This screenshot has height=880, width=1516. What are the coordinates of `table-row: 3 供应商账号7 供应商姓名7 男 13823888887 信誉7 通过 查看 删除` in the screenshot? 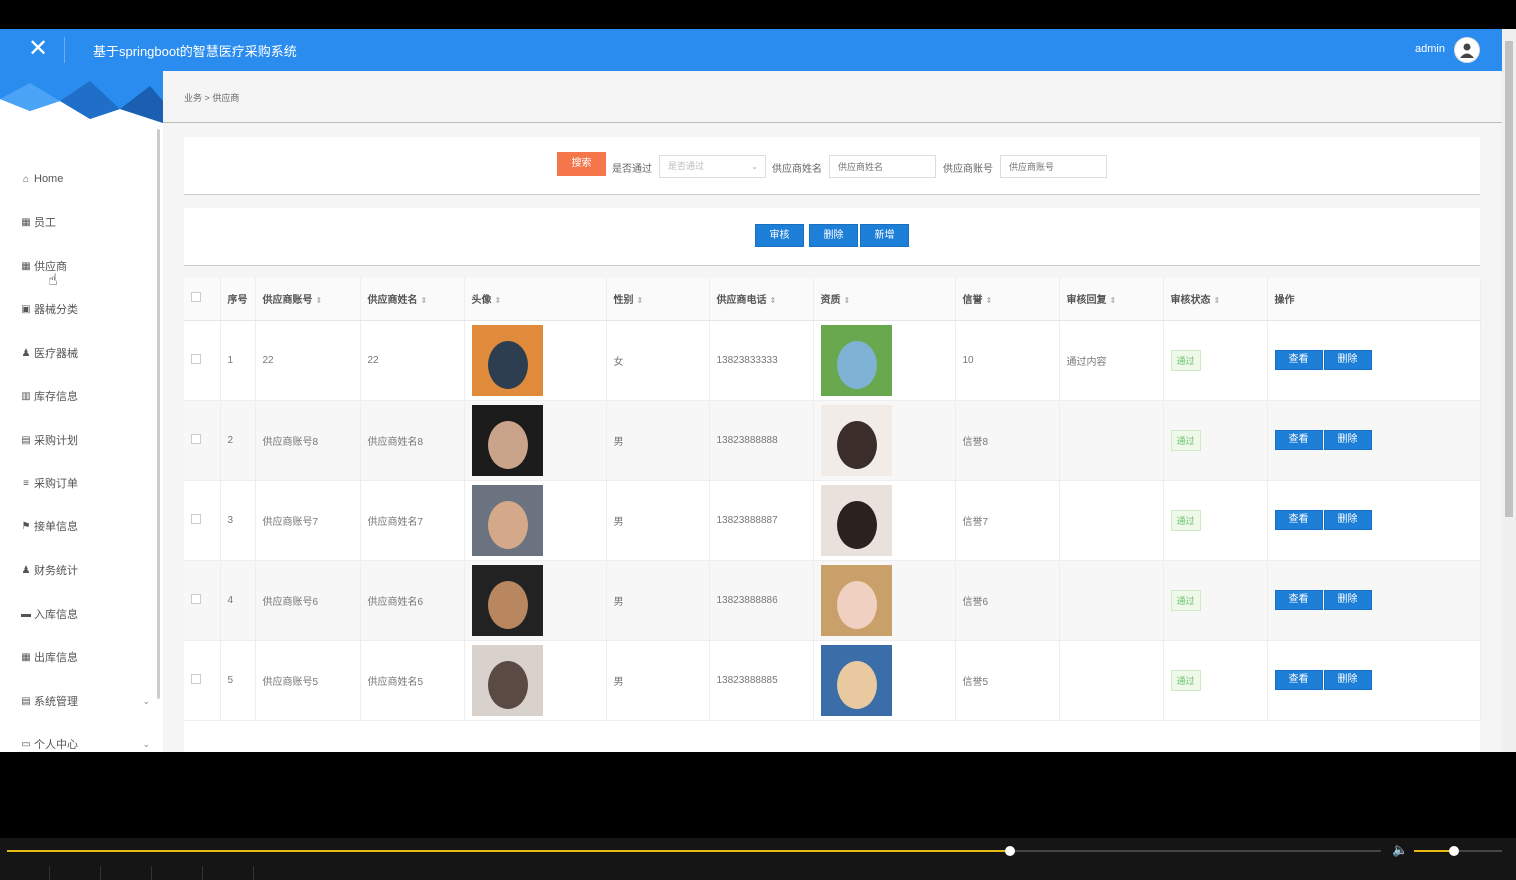 It's located at (832, 520).